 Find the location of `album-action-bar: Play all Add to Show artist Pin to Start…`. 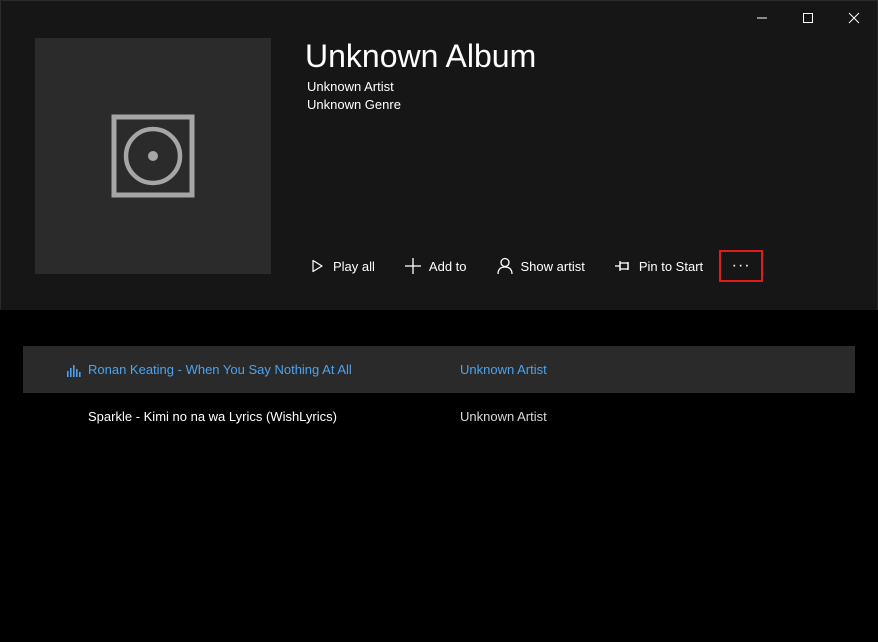

album-action-bar: Play all Add to Show artist Pin to Start… is located at coordinates (530, 266).